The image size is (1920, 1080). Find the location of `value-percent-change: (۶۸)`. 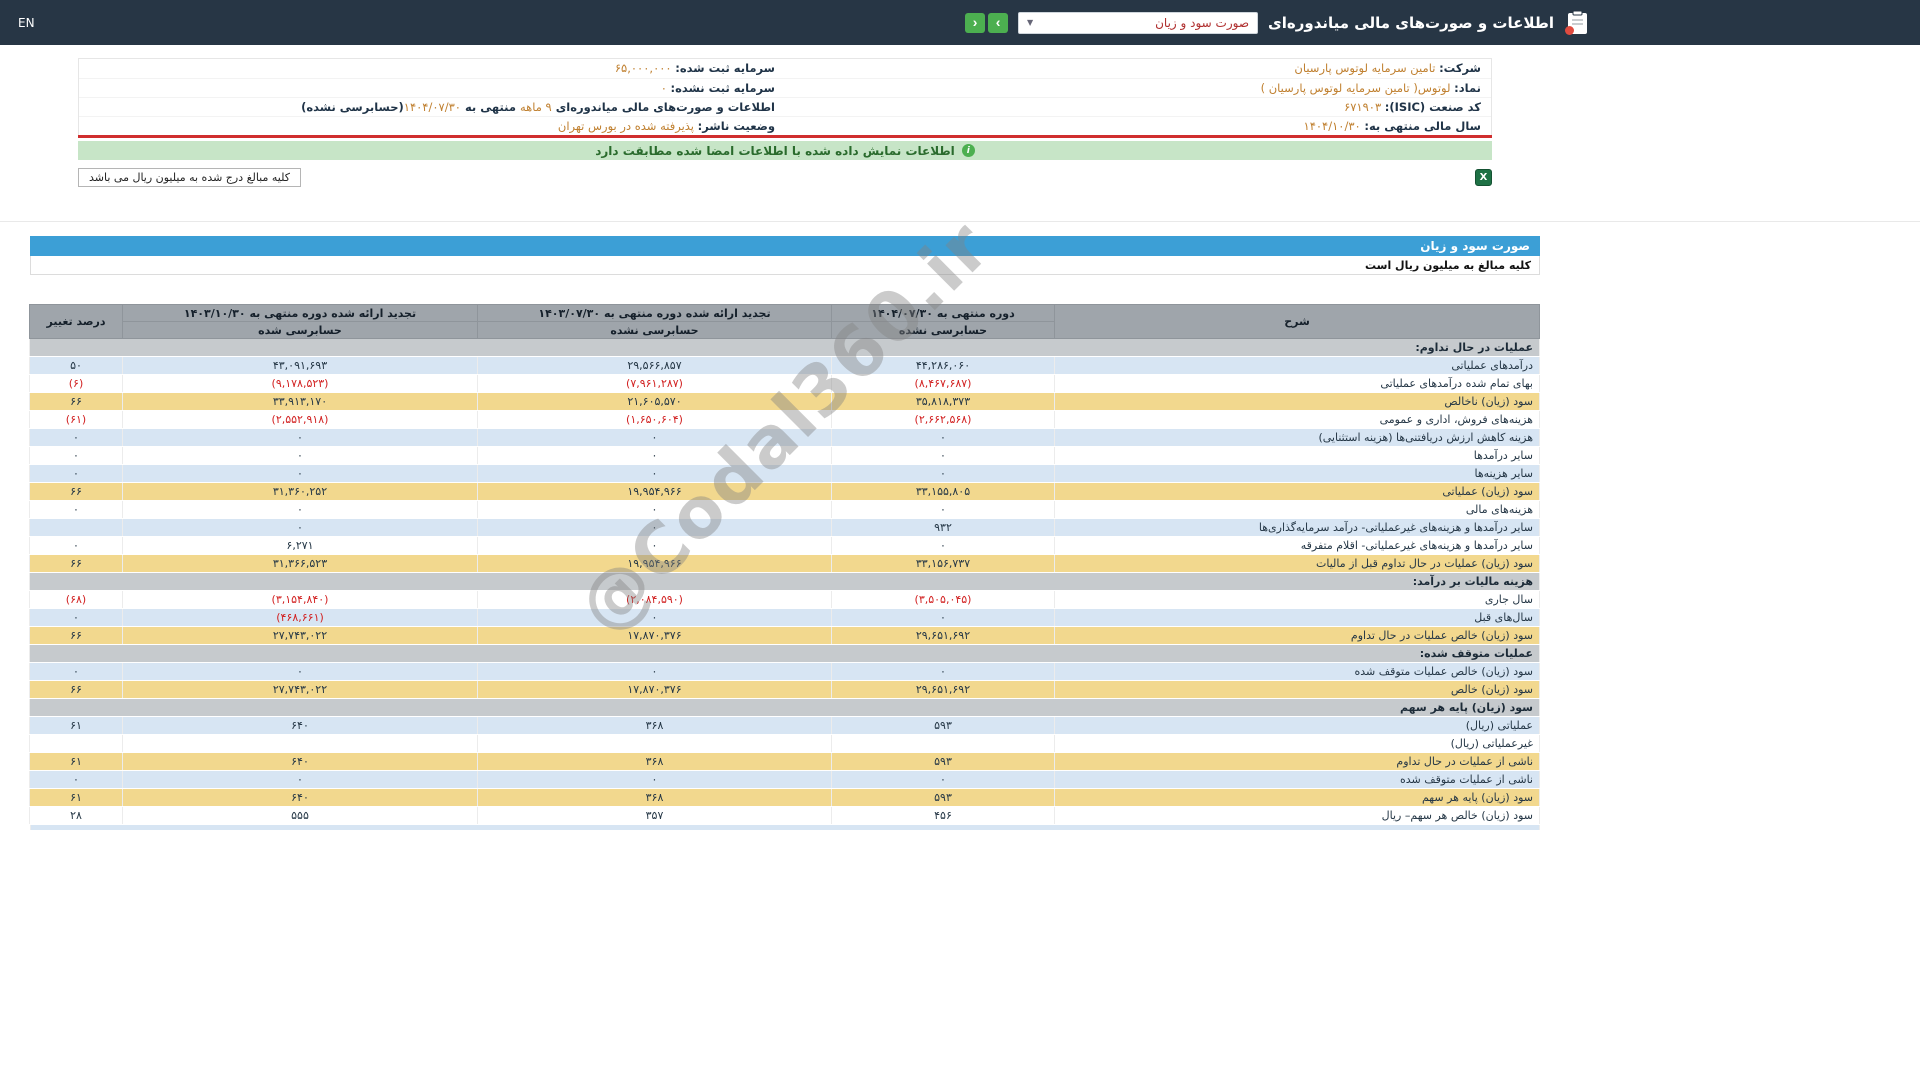

value-percent-change: (۶۸) is located at coordinates (76, 599).